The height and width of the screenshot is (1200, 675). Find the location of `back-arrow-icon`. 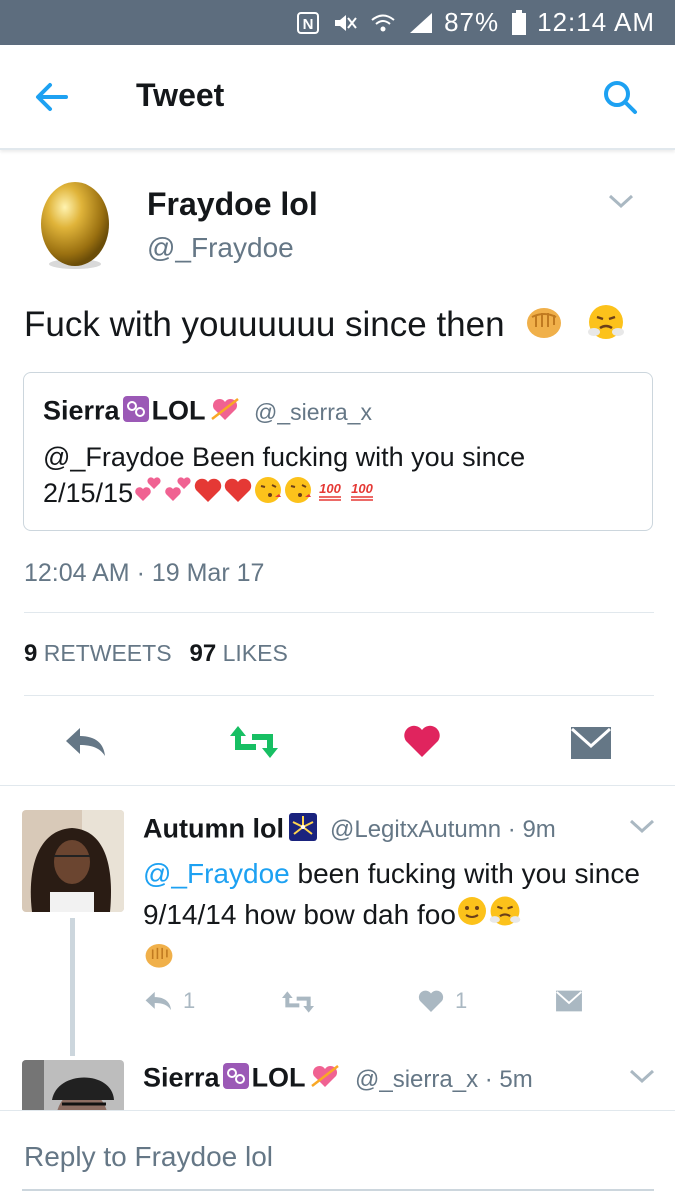

back-arrow-icon is located at coordinates (52, 97).